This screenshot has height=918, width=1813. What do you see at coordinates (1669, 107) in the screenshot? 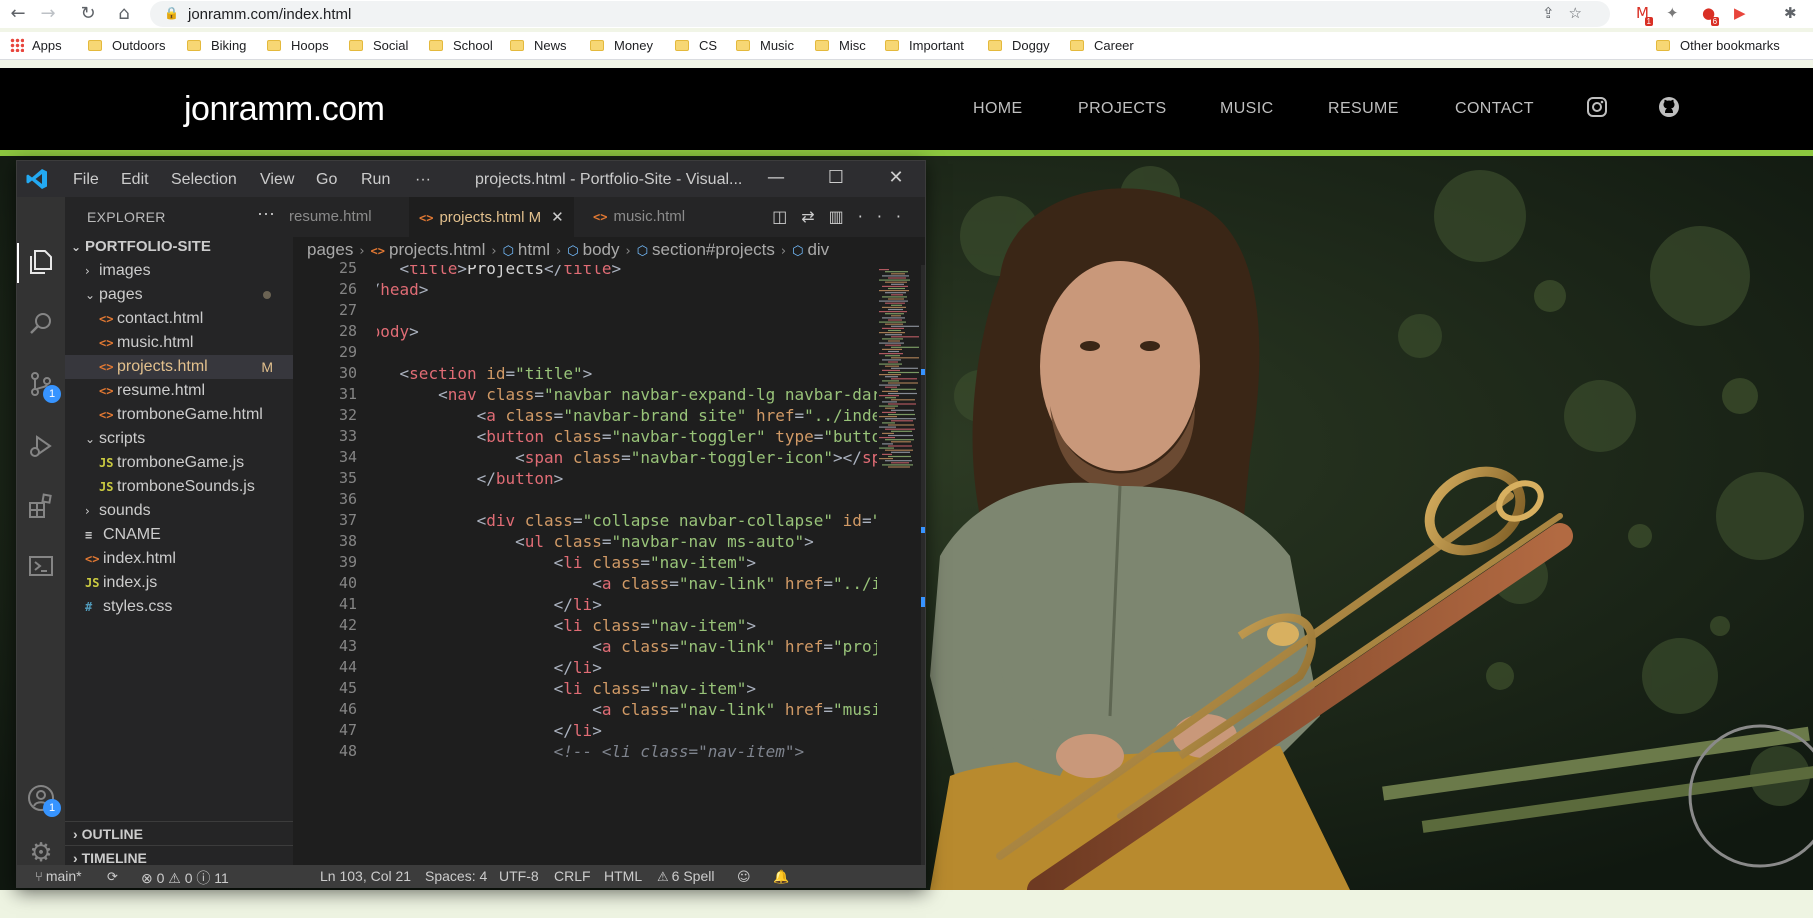
I see `github-icon` at bounding box center [1669, 107].